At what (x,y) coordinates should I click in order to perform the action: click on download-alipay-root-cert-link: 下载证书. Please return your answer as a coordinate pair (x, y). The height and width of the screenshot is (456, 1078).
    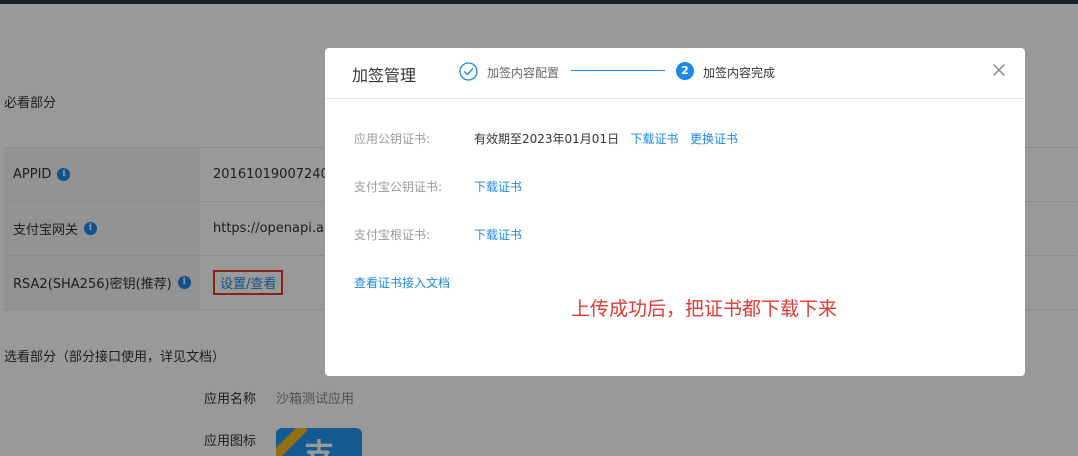
    Looking at the image, I should click on (498, 235).